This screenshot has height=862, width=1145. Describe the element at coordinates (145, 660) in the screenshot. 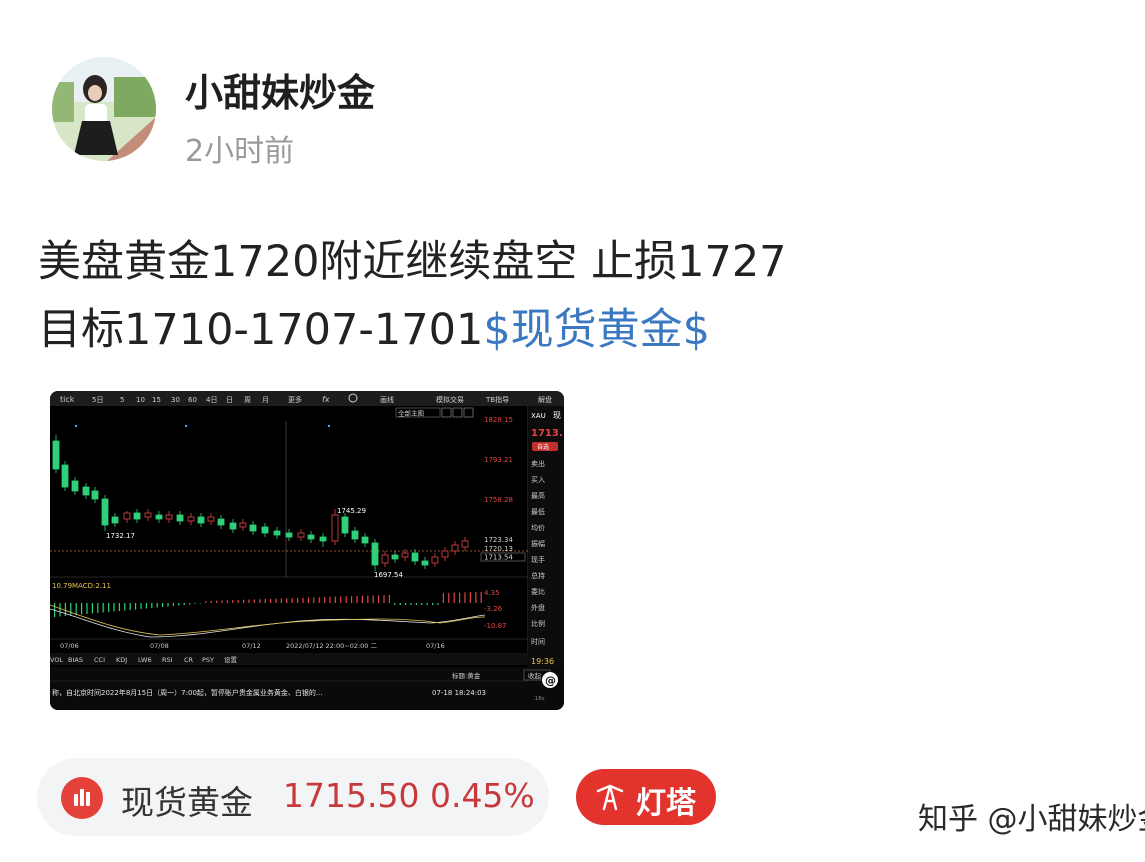

I see `indicator-tab: LW6` at that location.